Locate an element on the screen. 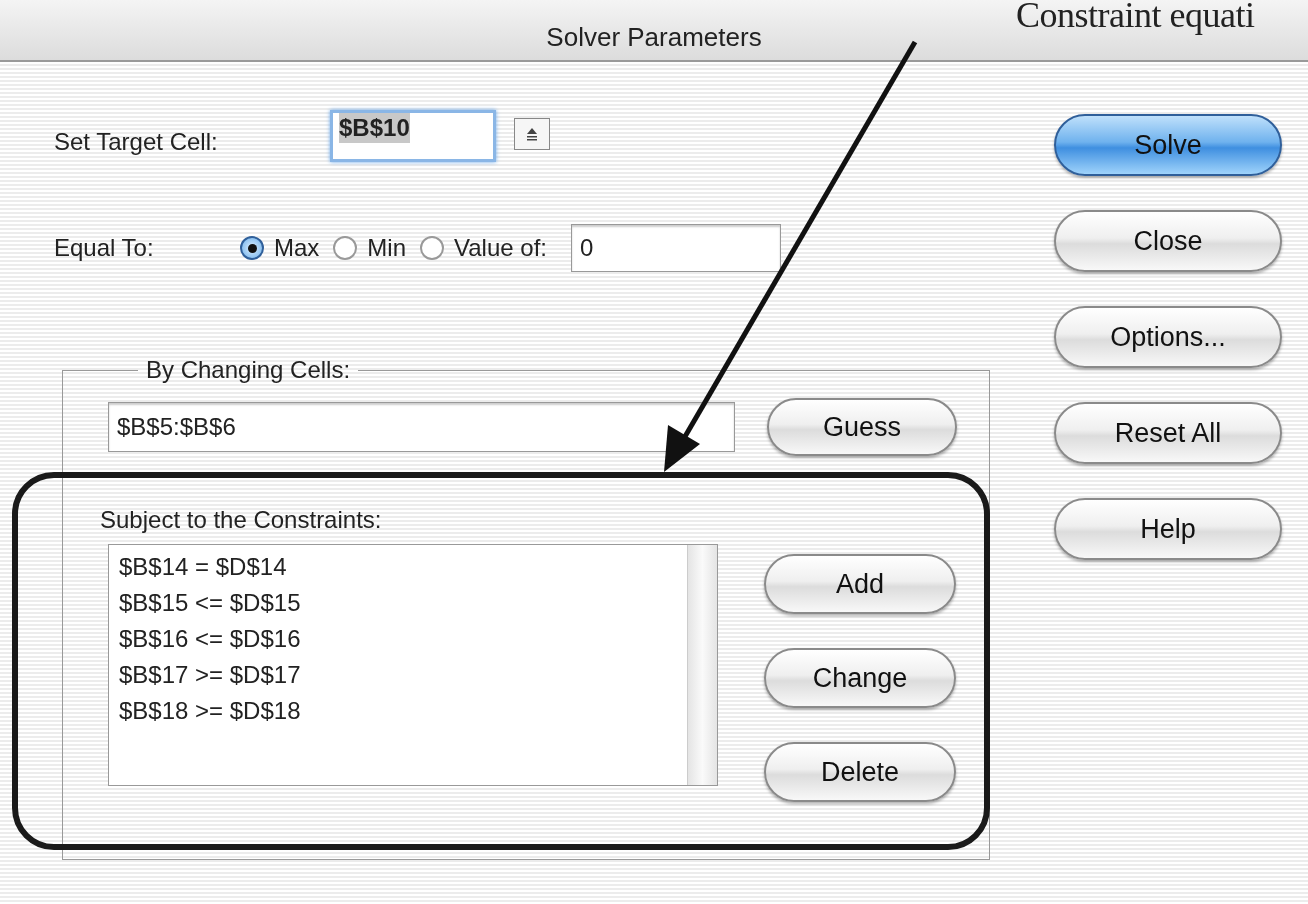  list-item: $B$17 >= $D$17 is located at coordinates (403, 675).